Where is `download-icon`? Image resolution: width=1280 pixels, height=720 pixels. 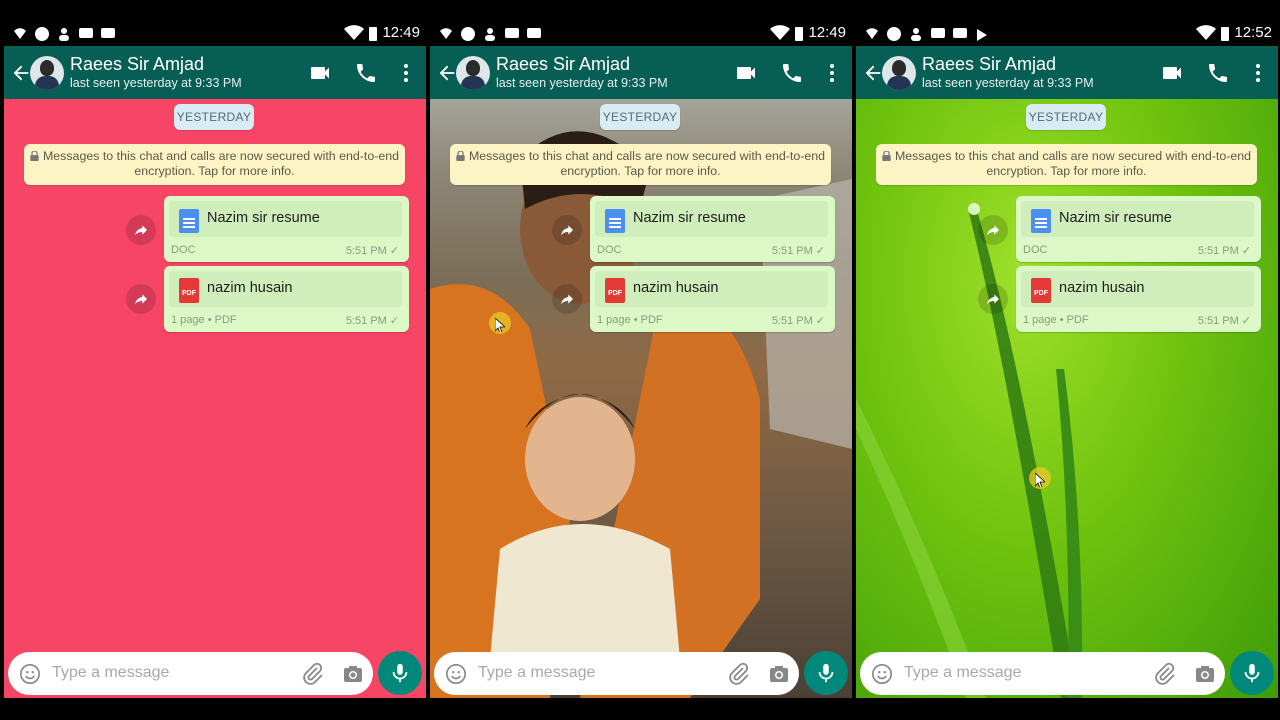 download-icon is located at coordinates (982, 35).